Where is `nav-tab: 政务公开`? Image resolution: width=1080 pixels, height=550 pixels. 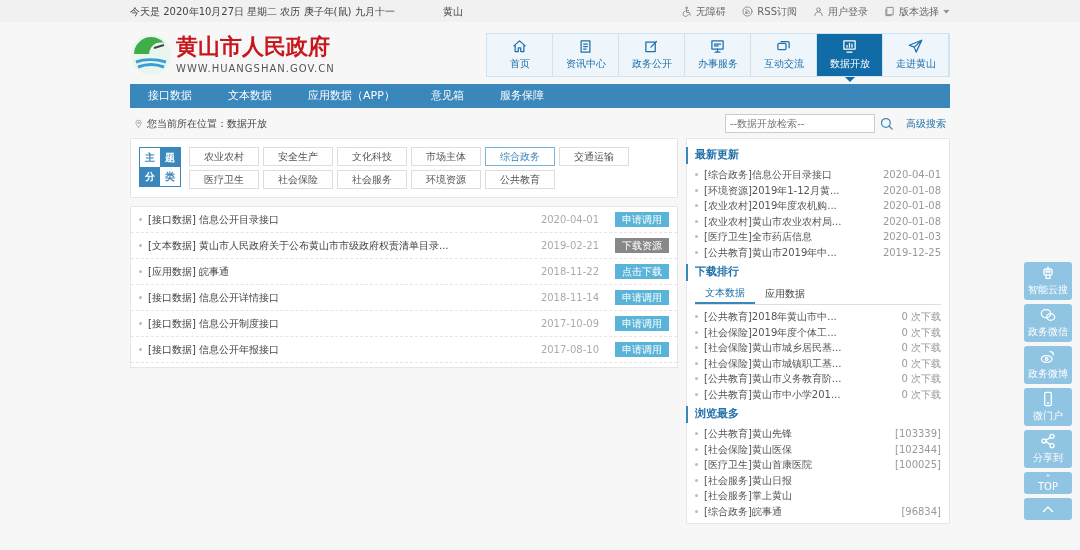
nav-tab: 政务公开 is located at coordinates (652, 55).